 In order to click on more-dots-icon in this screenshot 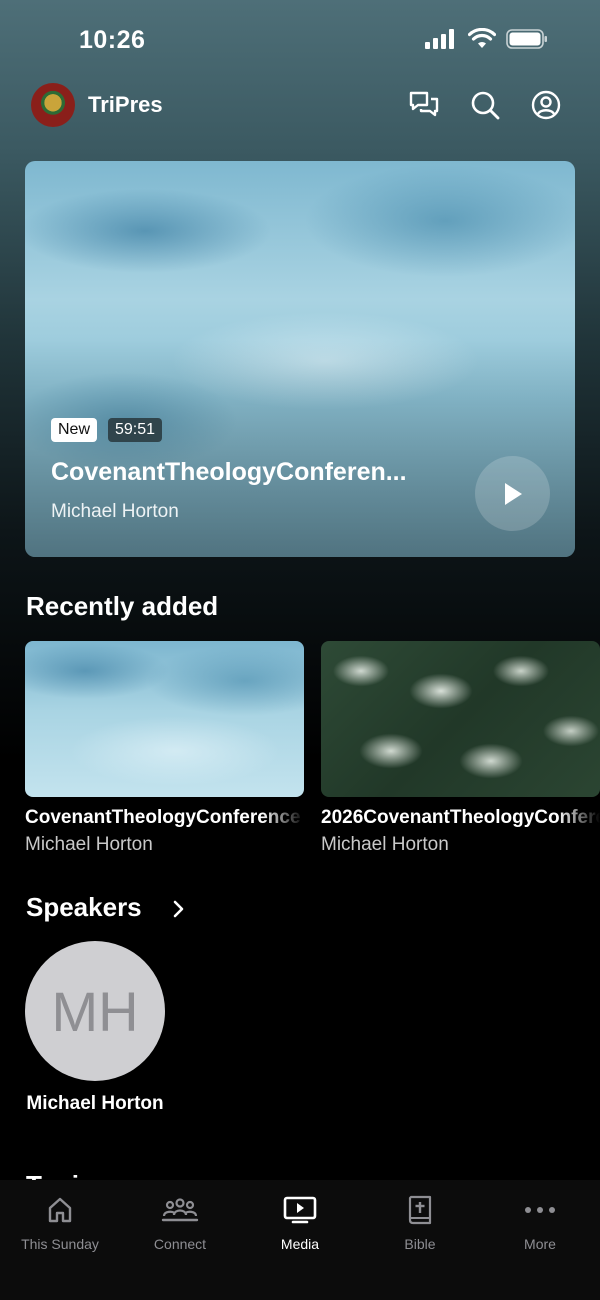, I will do `click(540, 1210)`.